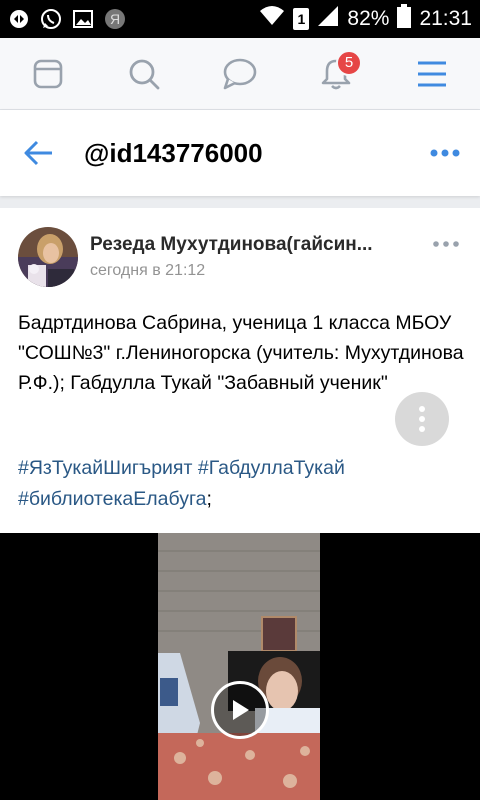 Image resolution: width=480 pixels, height=800 pixels. What do you see at coordinates (445, 18) in the screenshot?
I see `clock: 21:31` at bounding box center [445, 18].